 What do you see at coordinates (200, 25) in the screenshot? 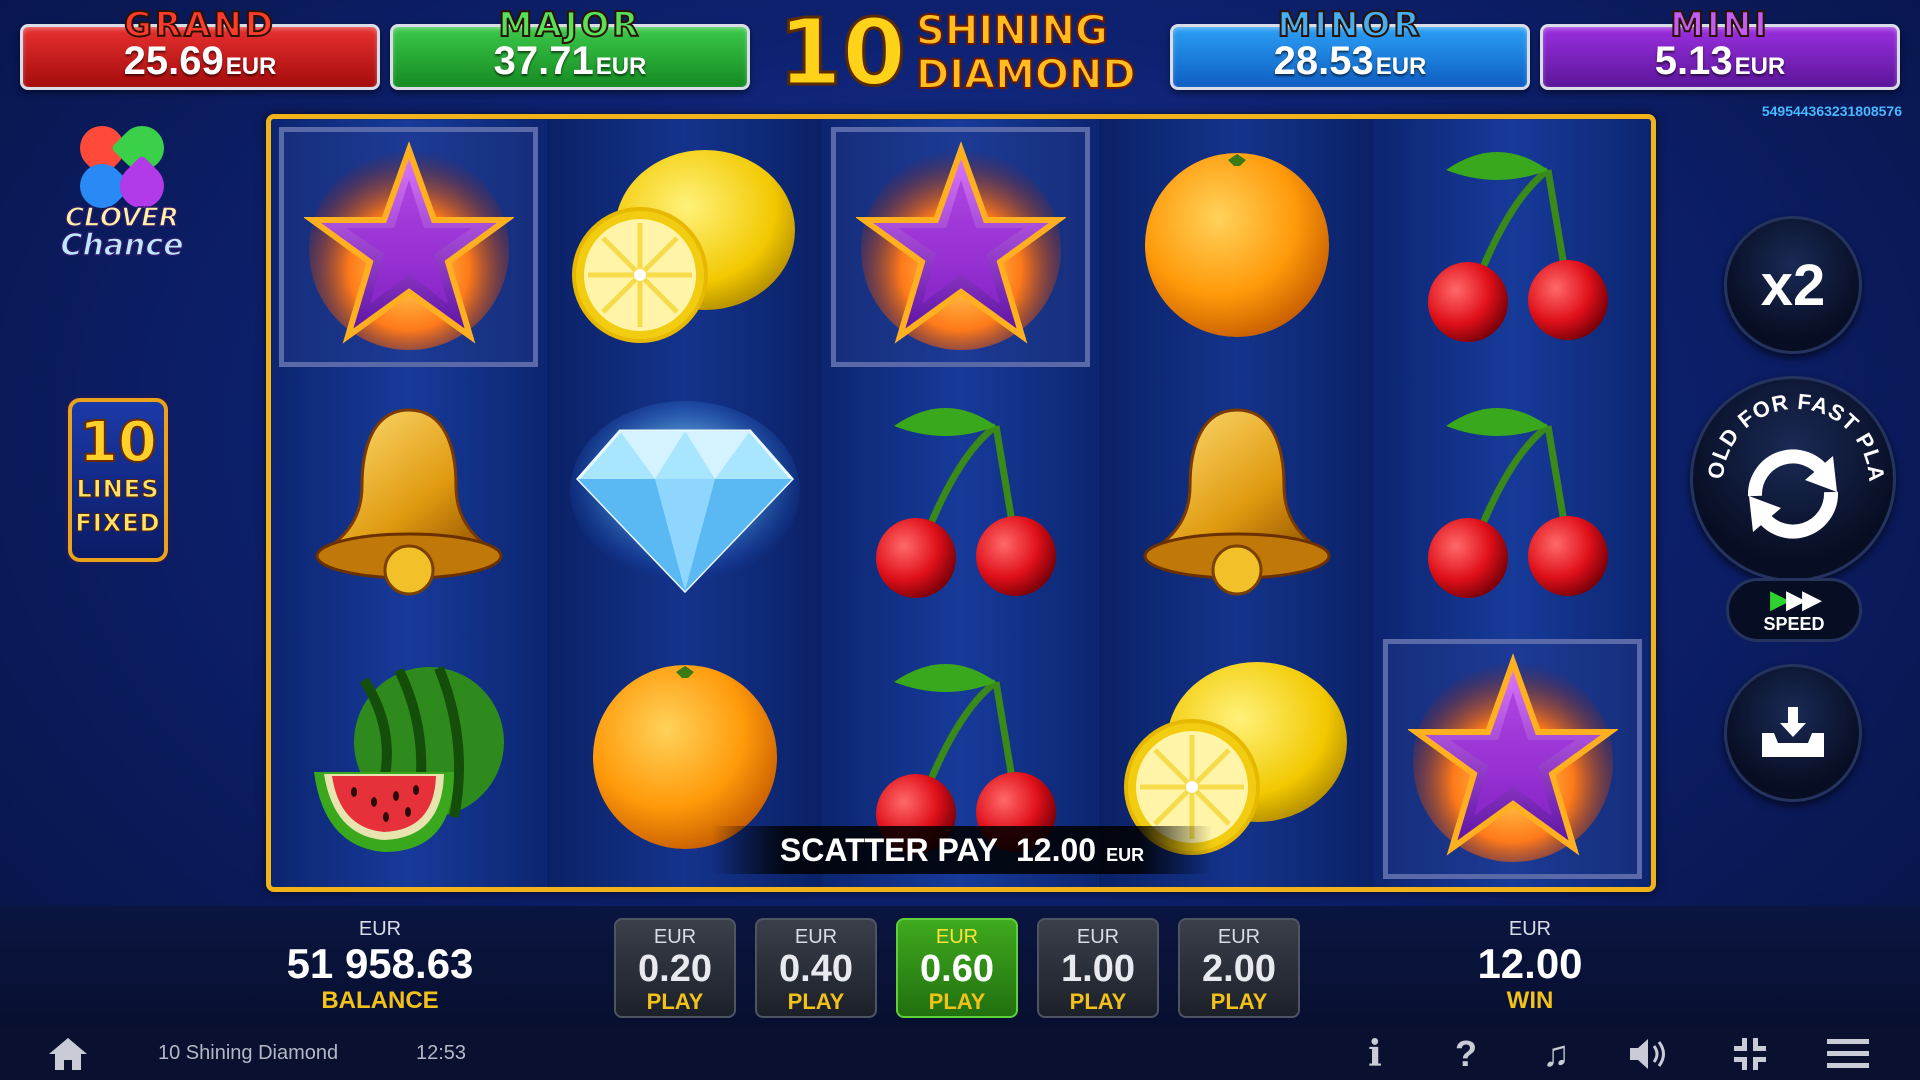
I see `jackpot-grand-title: GRAND` at bounding box center [200, 25].